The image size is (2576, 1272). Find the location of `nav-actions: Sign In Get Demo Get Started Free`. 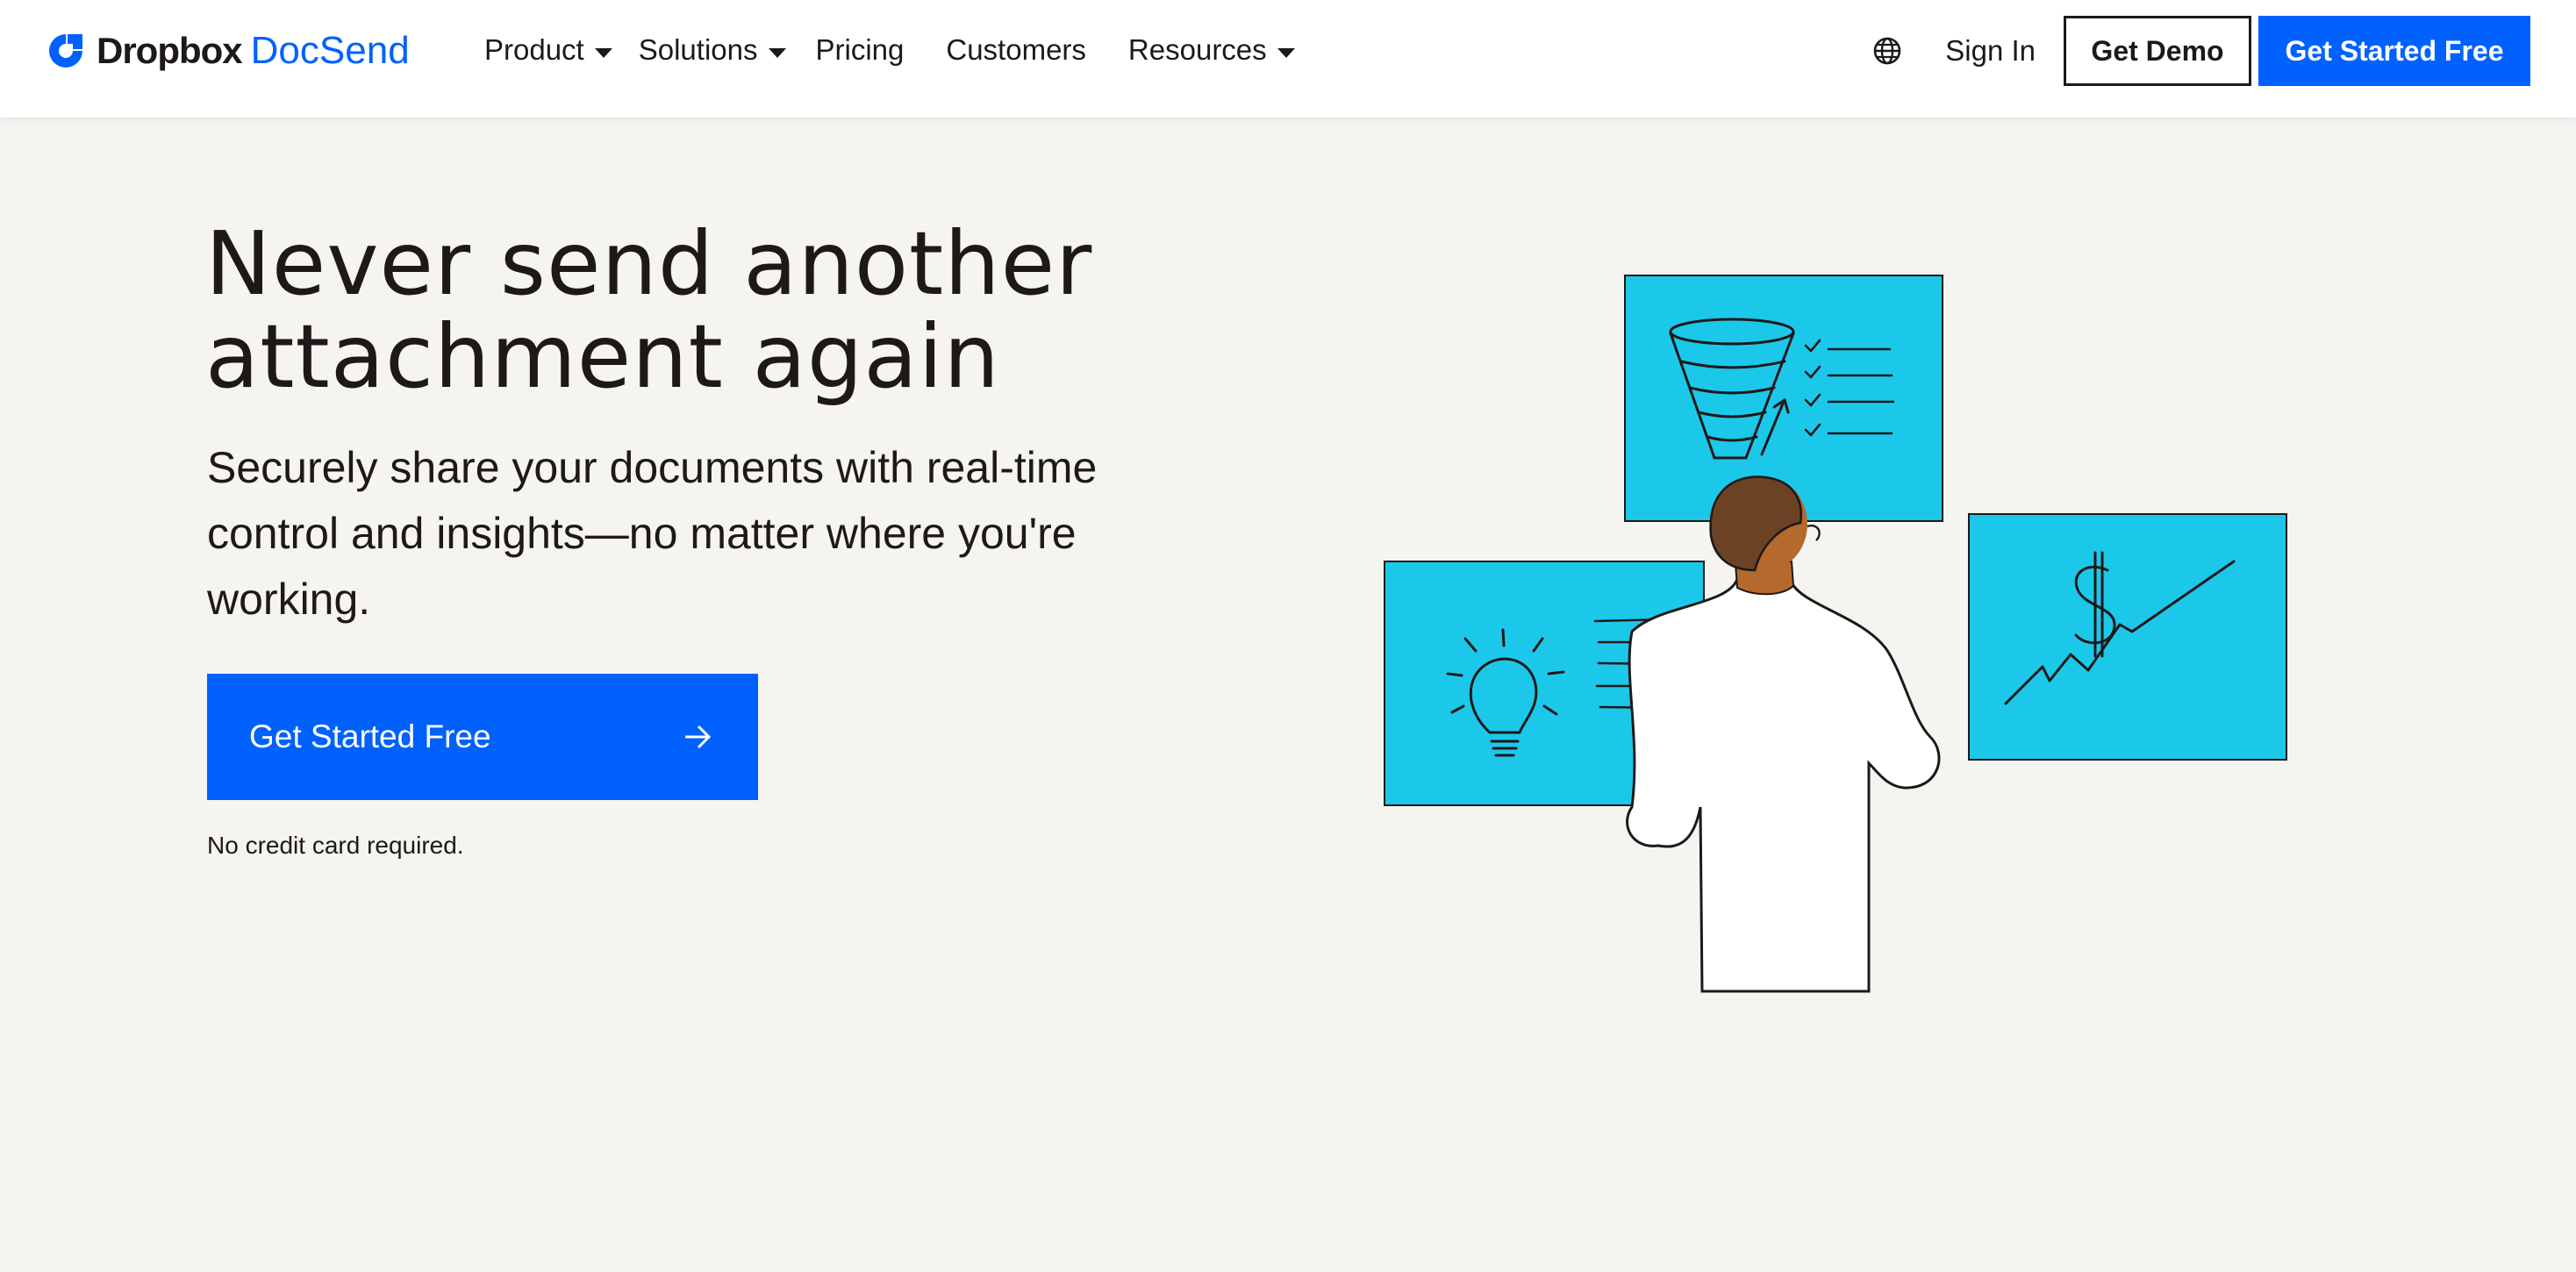

nav-actions: Sign In Get Demo Get Started Free is located at coordinates (2200, 51).